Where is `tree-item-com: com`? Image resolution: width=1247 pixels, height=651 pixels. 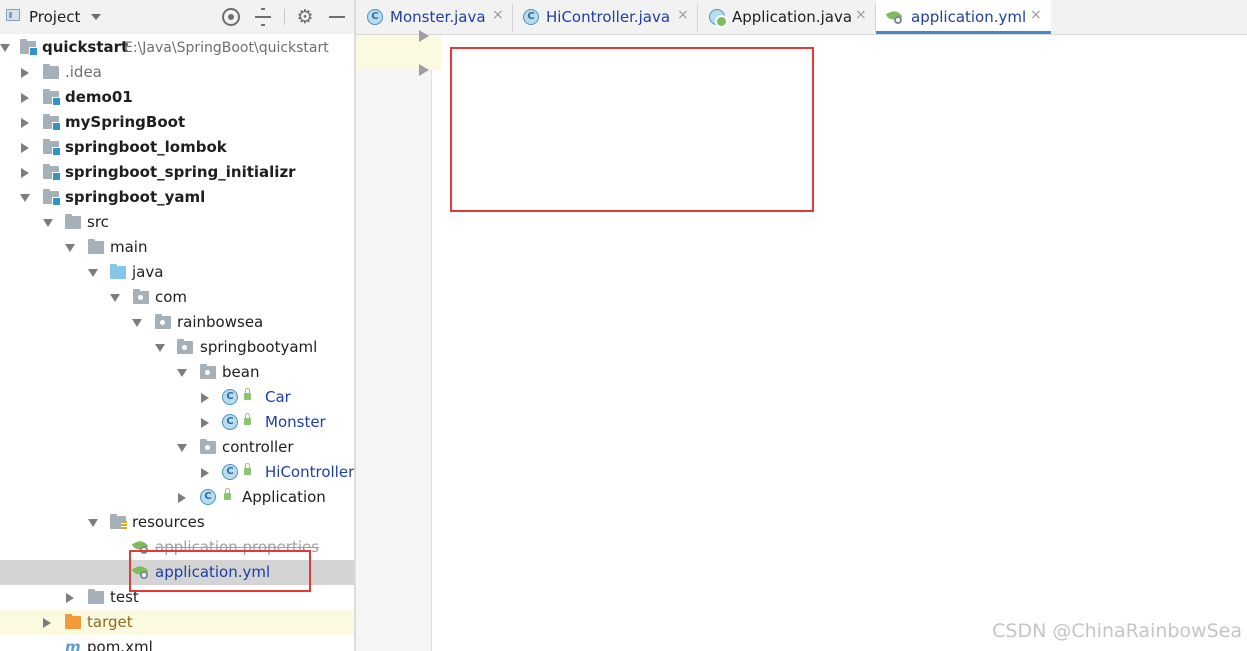 tree-item-com: com is located at coordinates (177, 297).